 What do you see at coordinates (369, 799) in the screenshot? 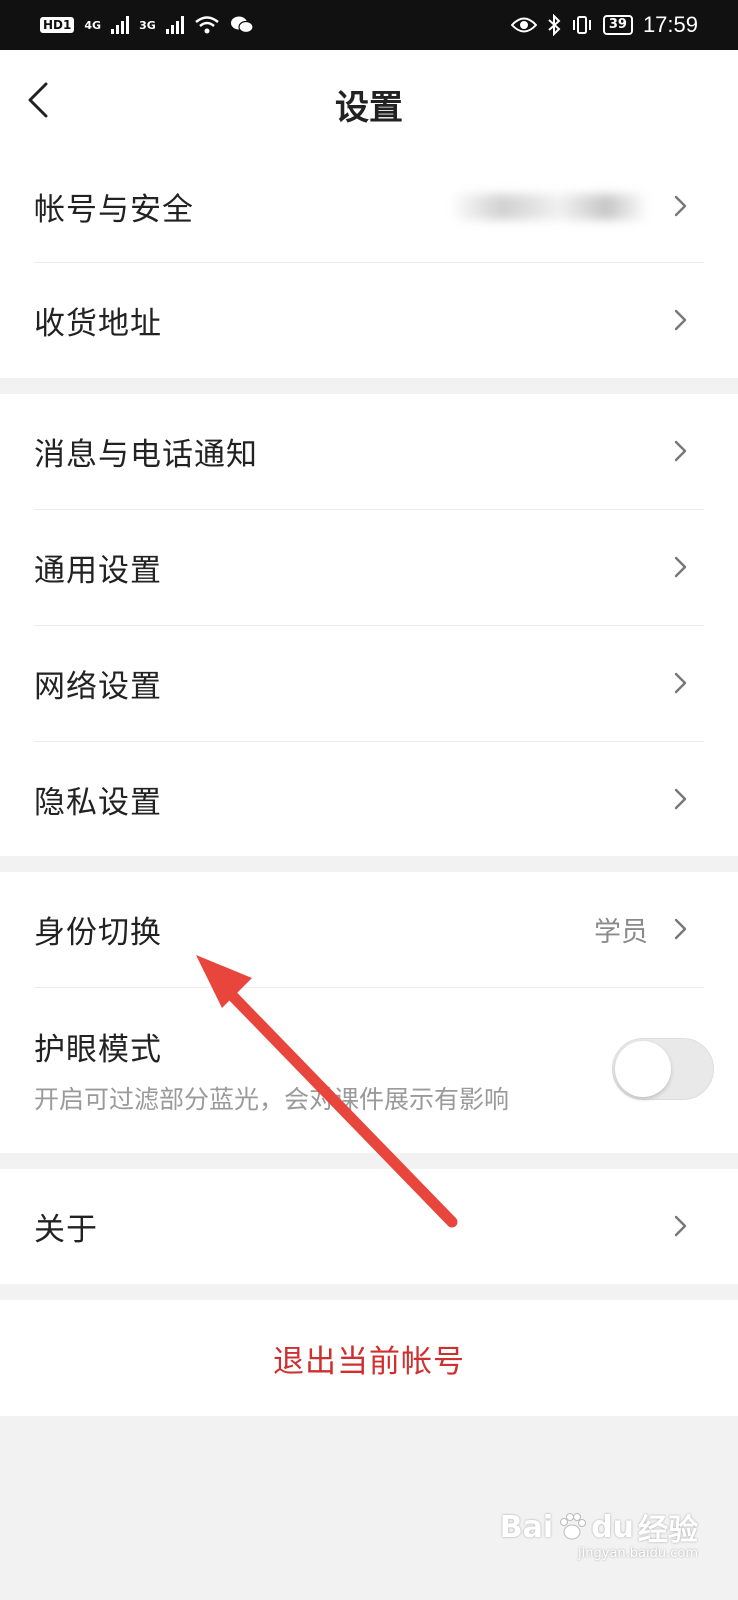
I see `row-privacy-settings: 隐私设置` at bounding box center [369, 799].